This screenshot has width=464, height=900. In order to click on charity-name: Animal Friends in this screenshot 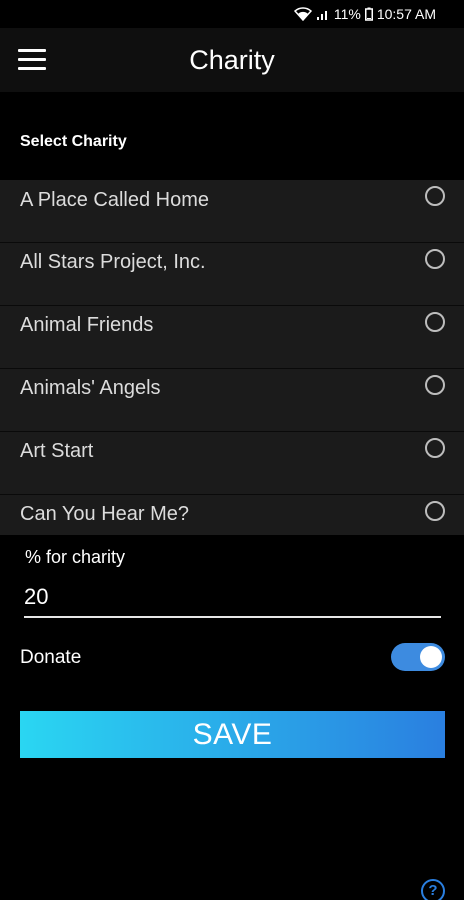, I will do `click(87, 325)`.